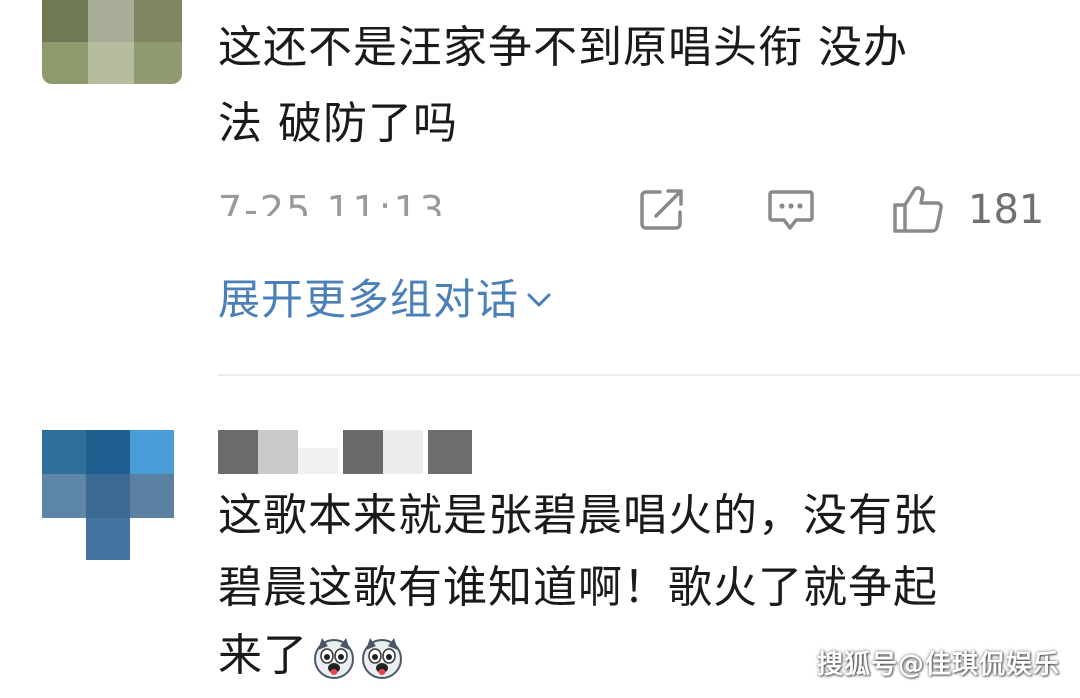  What do you see at coordinates (662, 209) in the screenshot?
I see `share-icon` at bounding box center [662, 209].